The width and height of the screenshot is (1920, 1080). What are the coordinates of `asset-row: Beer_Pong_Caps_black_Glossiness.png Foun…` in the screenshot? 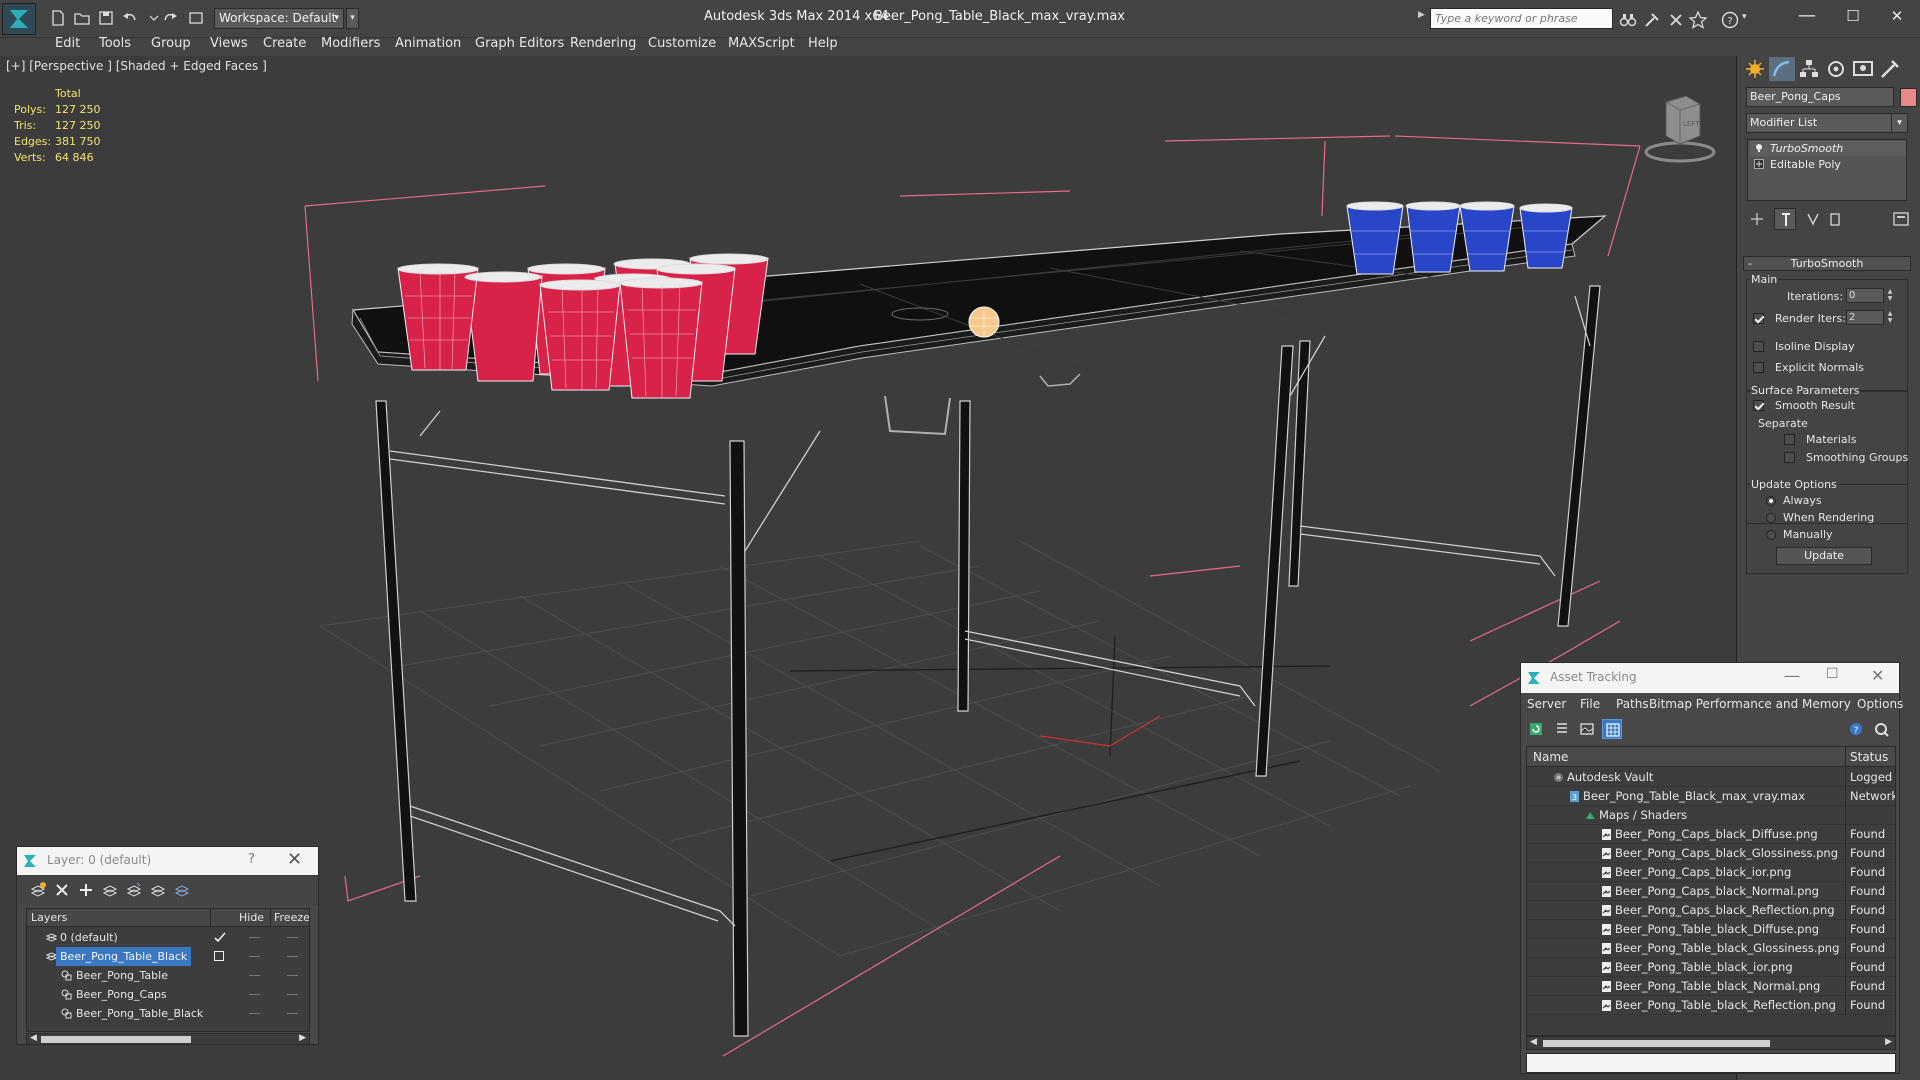 It's located at (1711, 853).